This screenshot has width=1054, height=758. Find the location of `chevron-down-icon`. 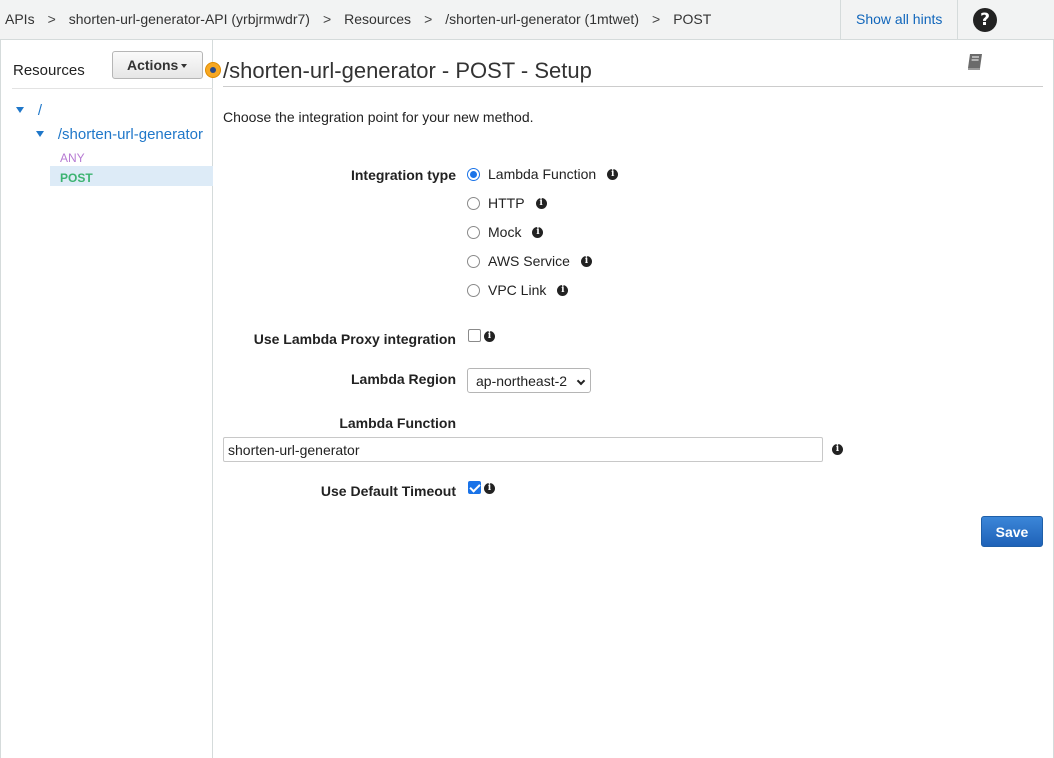

chevron-down-icon is located at coordinates (581, 381).